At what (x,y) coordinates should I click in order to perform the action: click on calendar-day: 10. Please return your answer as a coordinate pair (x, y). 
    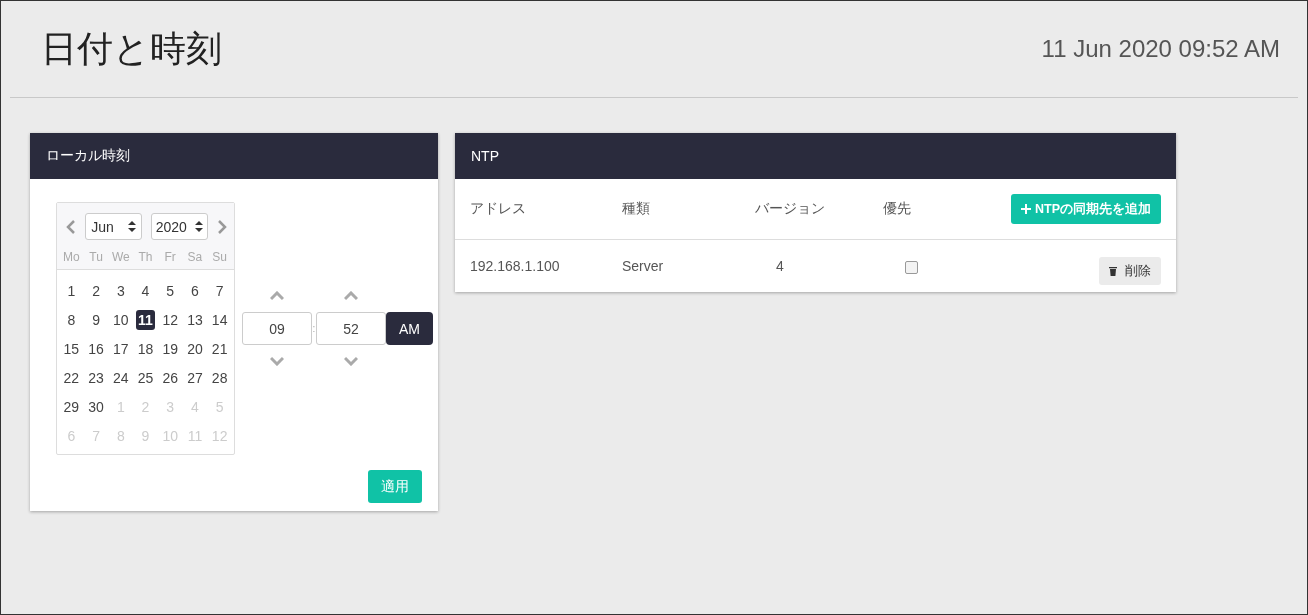
    Looking at the image, I should click on (121, 319).